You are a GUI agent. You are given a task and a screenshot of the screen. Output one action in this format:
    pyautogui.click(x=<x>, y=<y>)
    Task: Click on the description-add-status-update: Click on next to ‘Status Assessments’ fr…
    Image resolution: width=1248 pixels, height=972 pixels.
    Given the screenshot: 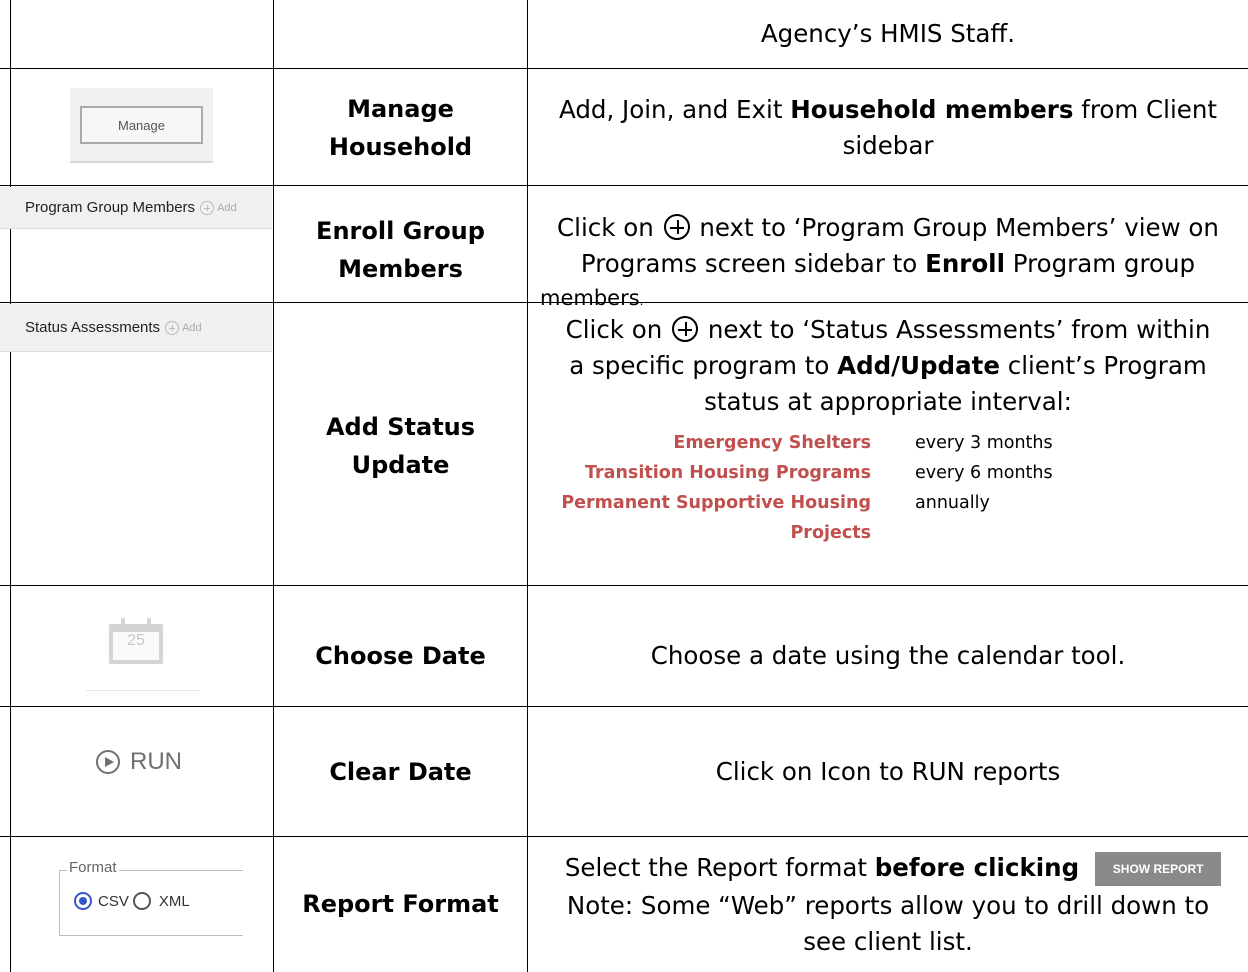 What is the action you would take?
    pyautogui.click(x=888, y=365)
    